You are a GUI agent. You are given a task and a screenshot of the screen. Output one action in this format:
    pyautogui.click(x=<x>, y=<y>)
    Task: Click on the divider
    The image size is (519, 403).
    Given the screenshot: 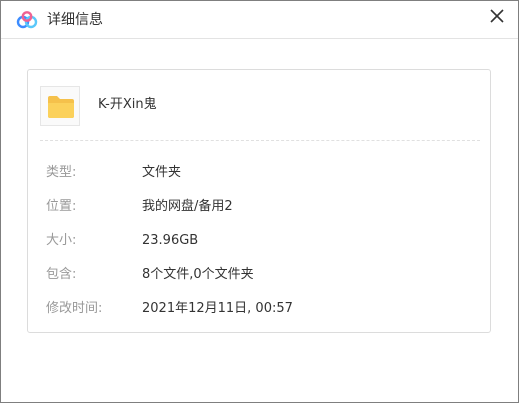 What is the action you would take?
    pyautogui.click(x=260, y=140)
    